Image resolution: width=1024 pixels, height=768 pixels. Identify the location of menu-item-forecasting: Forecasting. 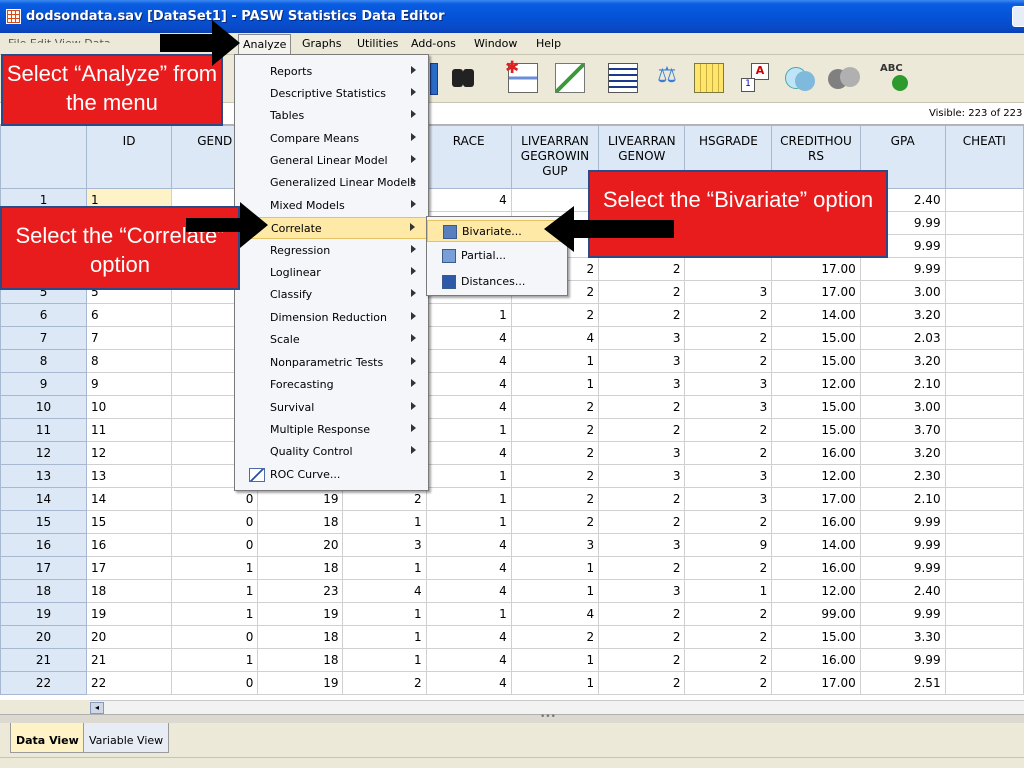
(331, 385).